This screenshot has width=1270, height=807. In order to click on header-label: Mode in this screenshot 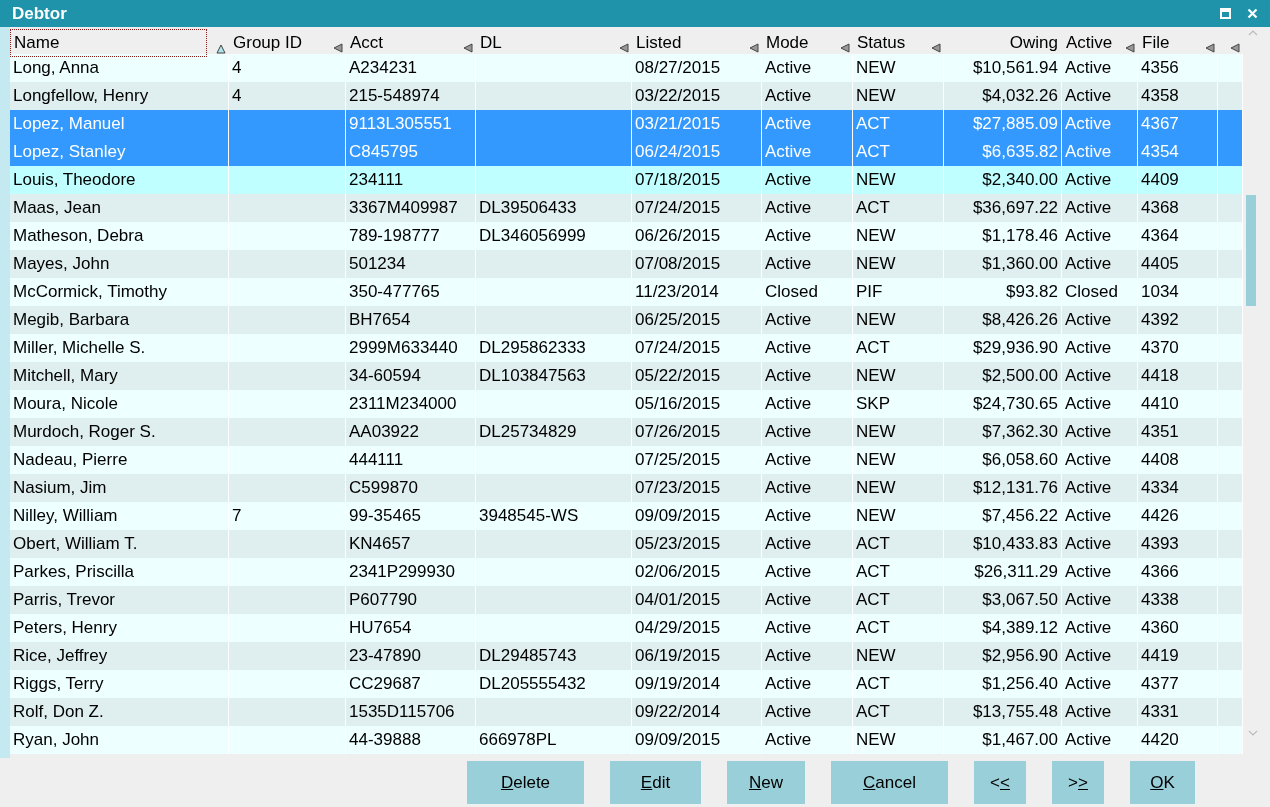, I will do `click(787, 42)`.